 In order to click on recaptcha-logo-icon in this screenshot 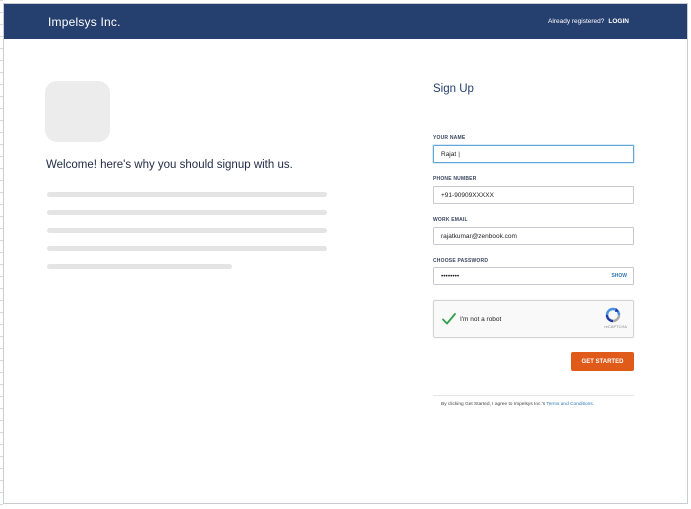, I will do `click(613, 315)`.